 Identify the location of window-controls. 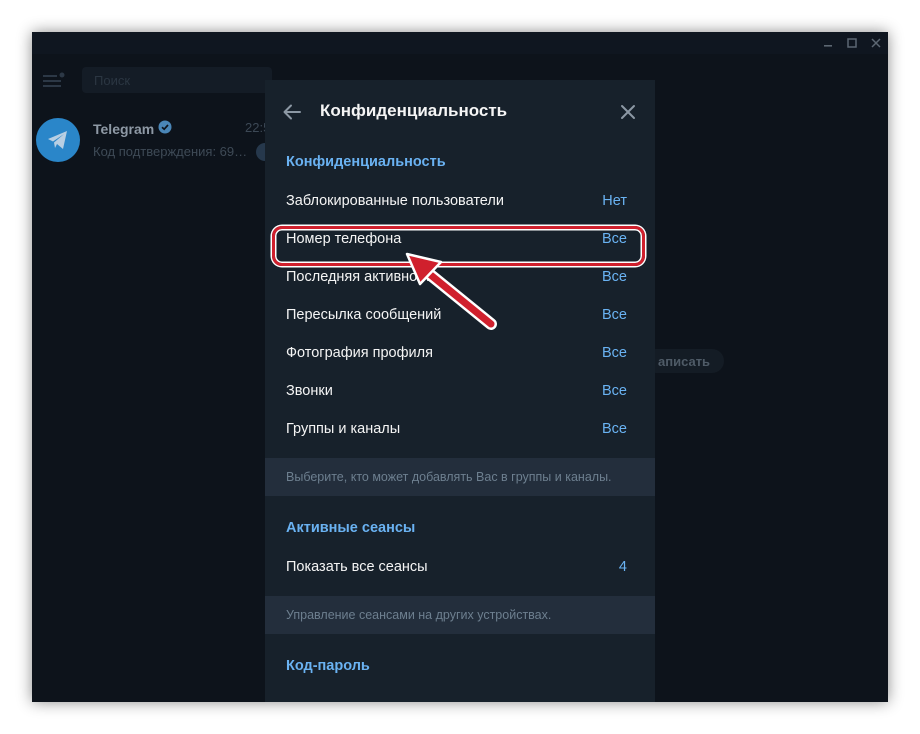
(852, 43).